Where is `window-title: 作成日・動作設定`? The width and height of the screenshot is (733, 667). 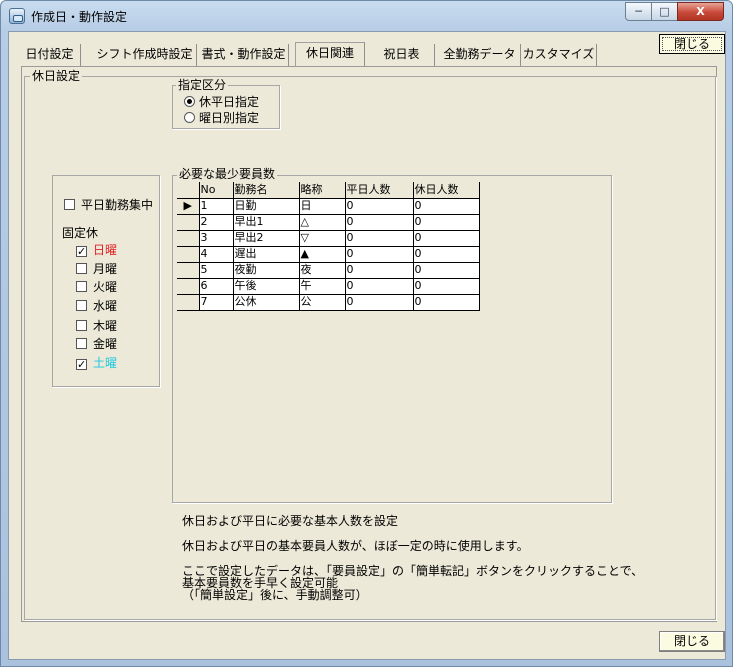
window-title: 作成日・動作設定 is located at coordinates (79, 17).